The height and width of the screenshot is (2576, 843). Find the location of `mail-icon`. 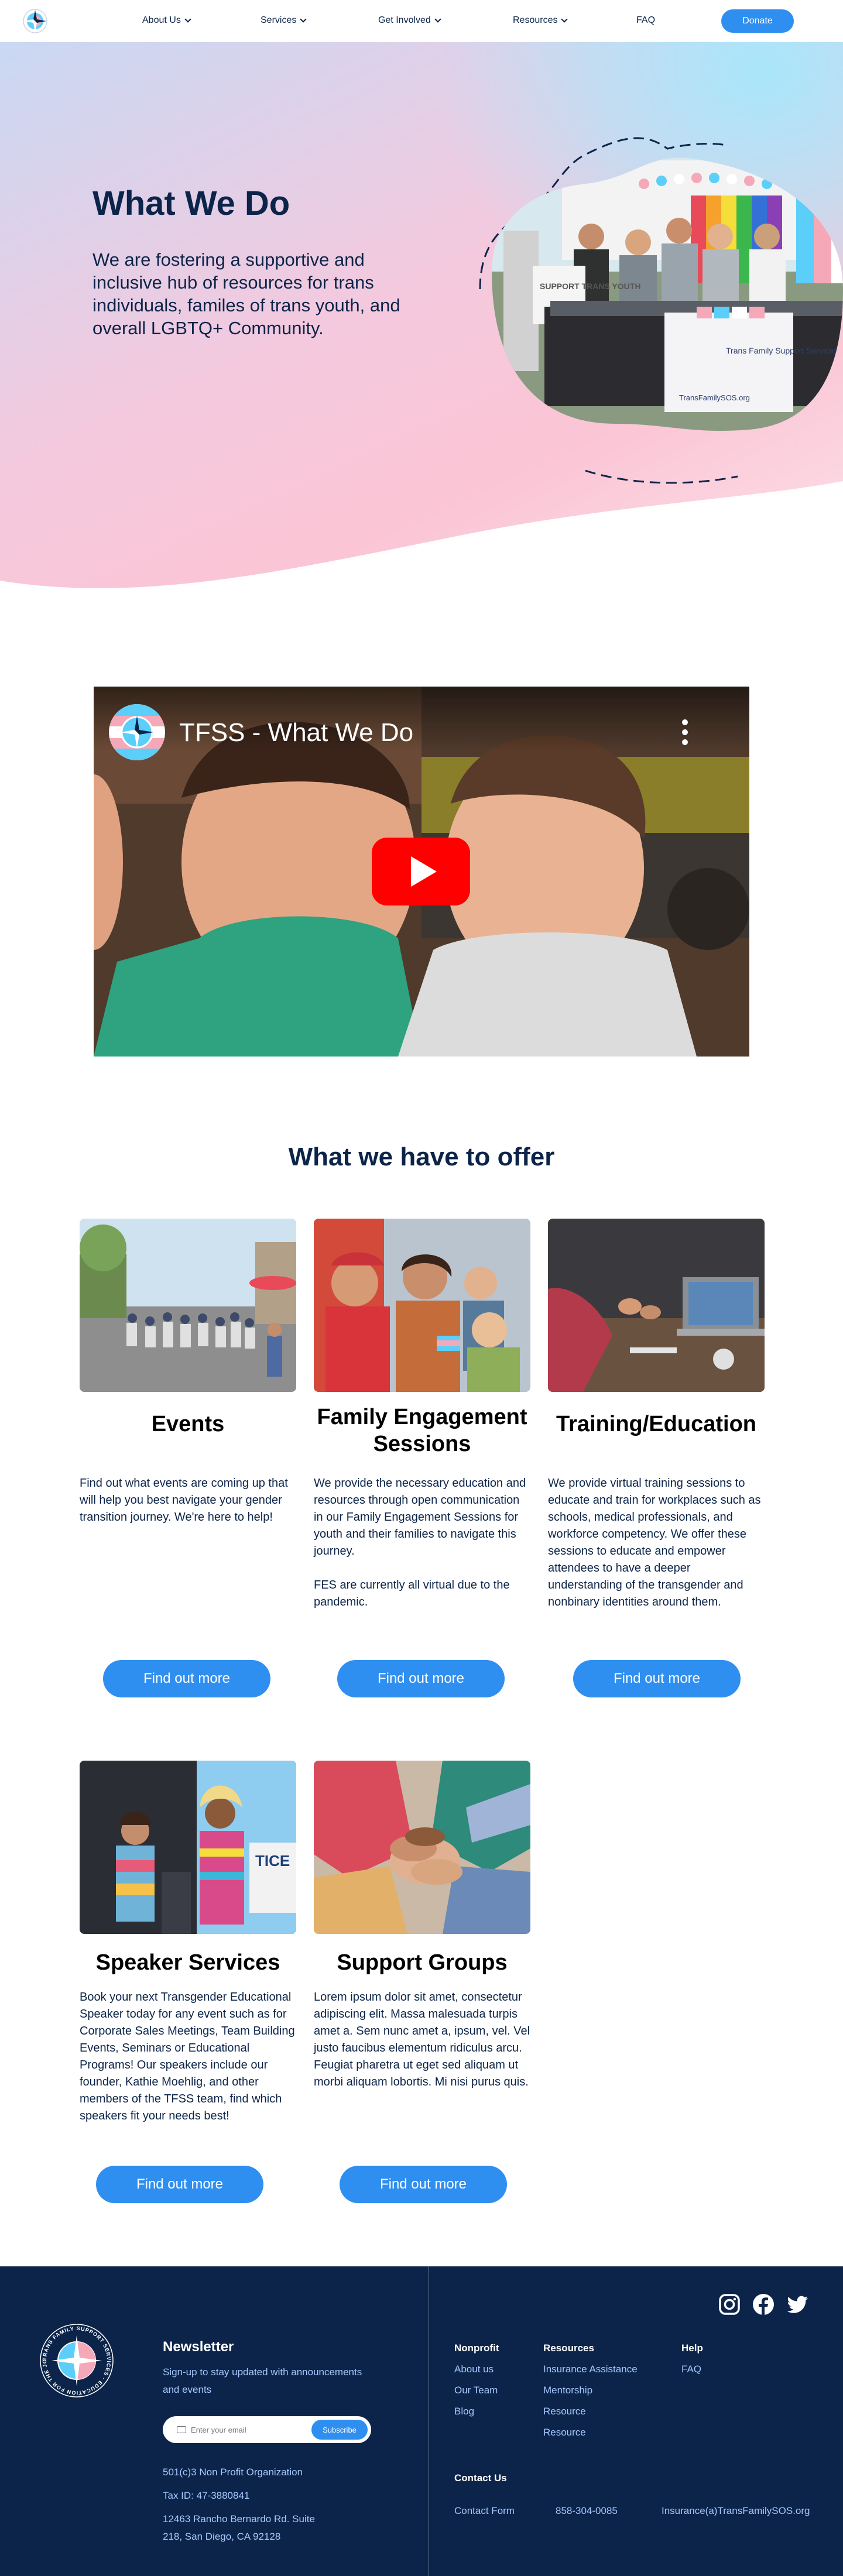

mail-icon is located at coordinates (182, 2429).